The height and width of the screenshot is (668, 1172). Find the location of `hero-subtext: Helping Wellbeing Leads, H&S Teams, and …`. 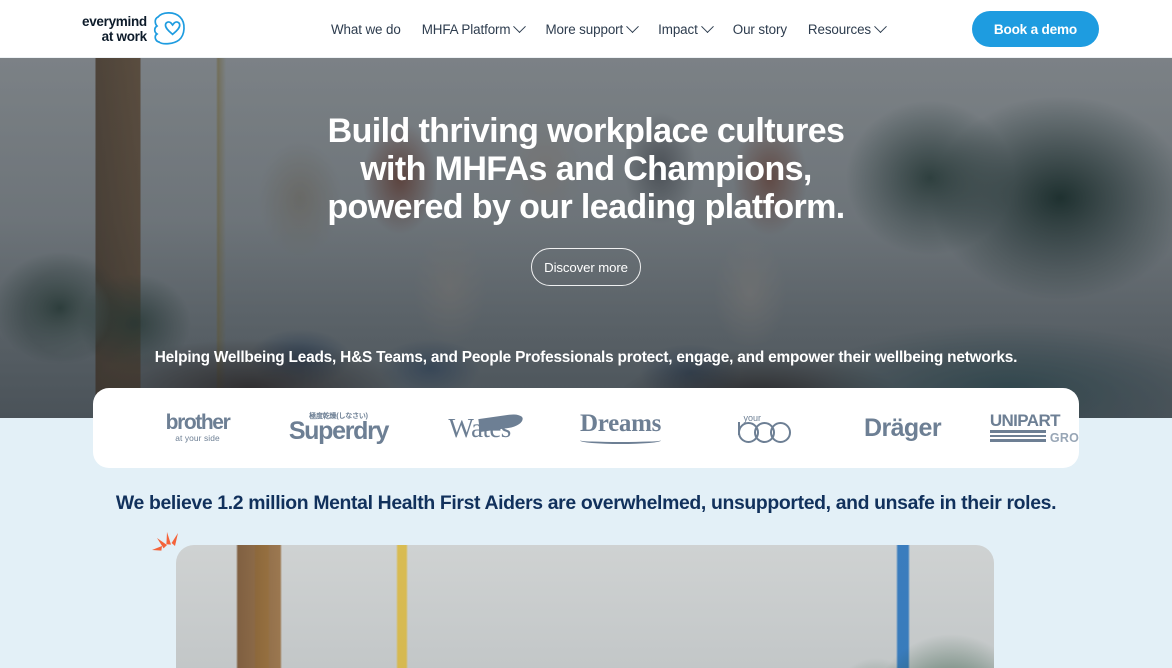

hero-subtext: Helping Wellbeing Leads, H&S Teams, and … is located at coordinates (586, 357).